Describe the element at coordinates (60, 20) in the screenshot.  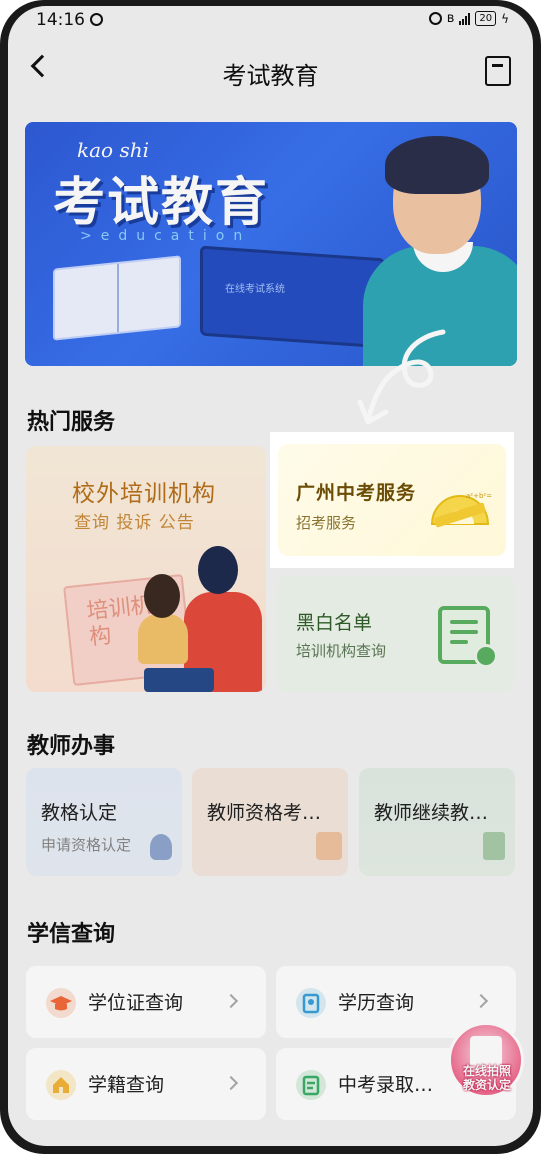
I see `status-time: 14:16` at that location.